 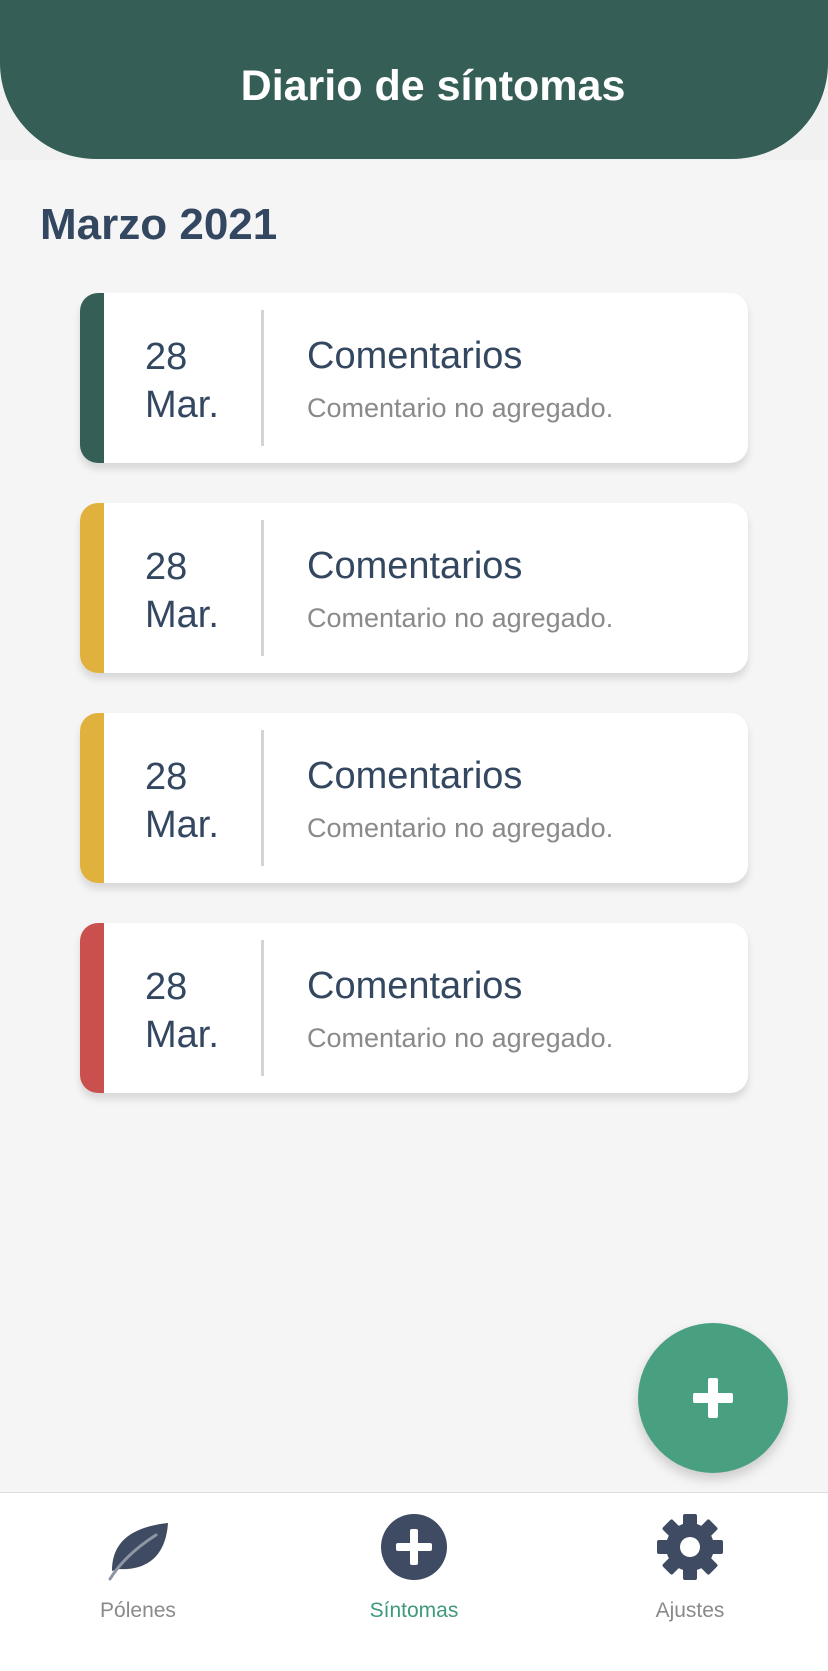 I want to click on tab-label: Ajustes, so click(x=690, y=1610).